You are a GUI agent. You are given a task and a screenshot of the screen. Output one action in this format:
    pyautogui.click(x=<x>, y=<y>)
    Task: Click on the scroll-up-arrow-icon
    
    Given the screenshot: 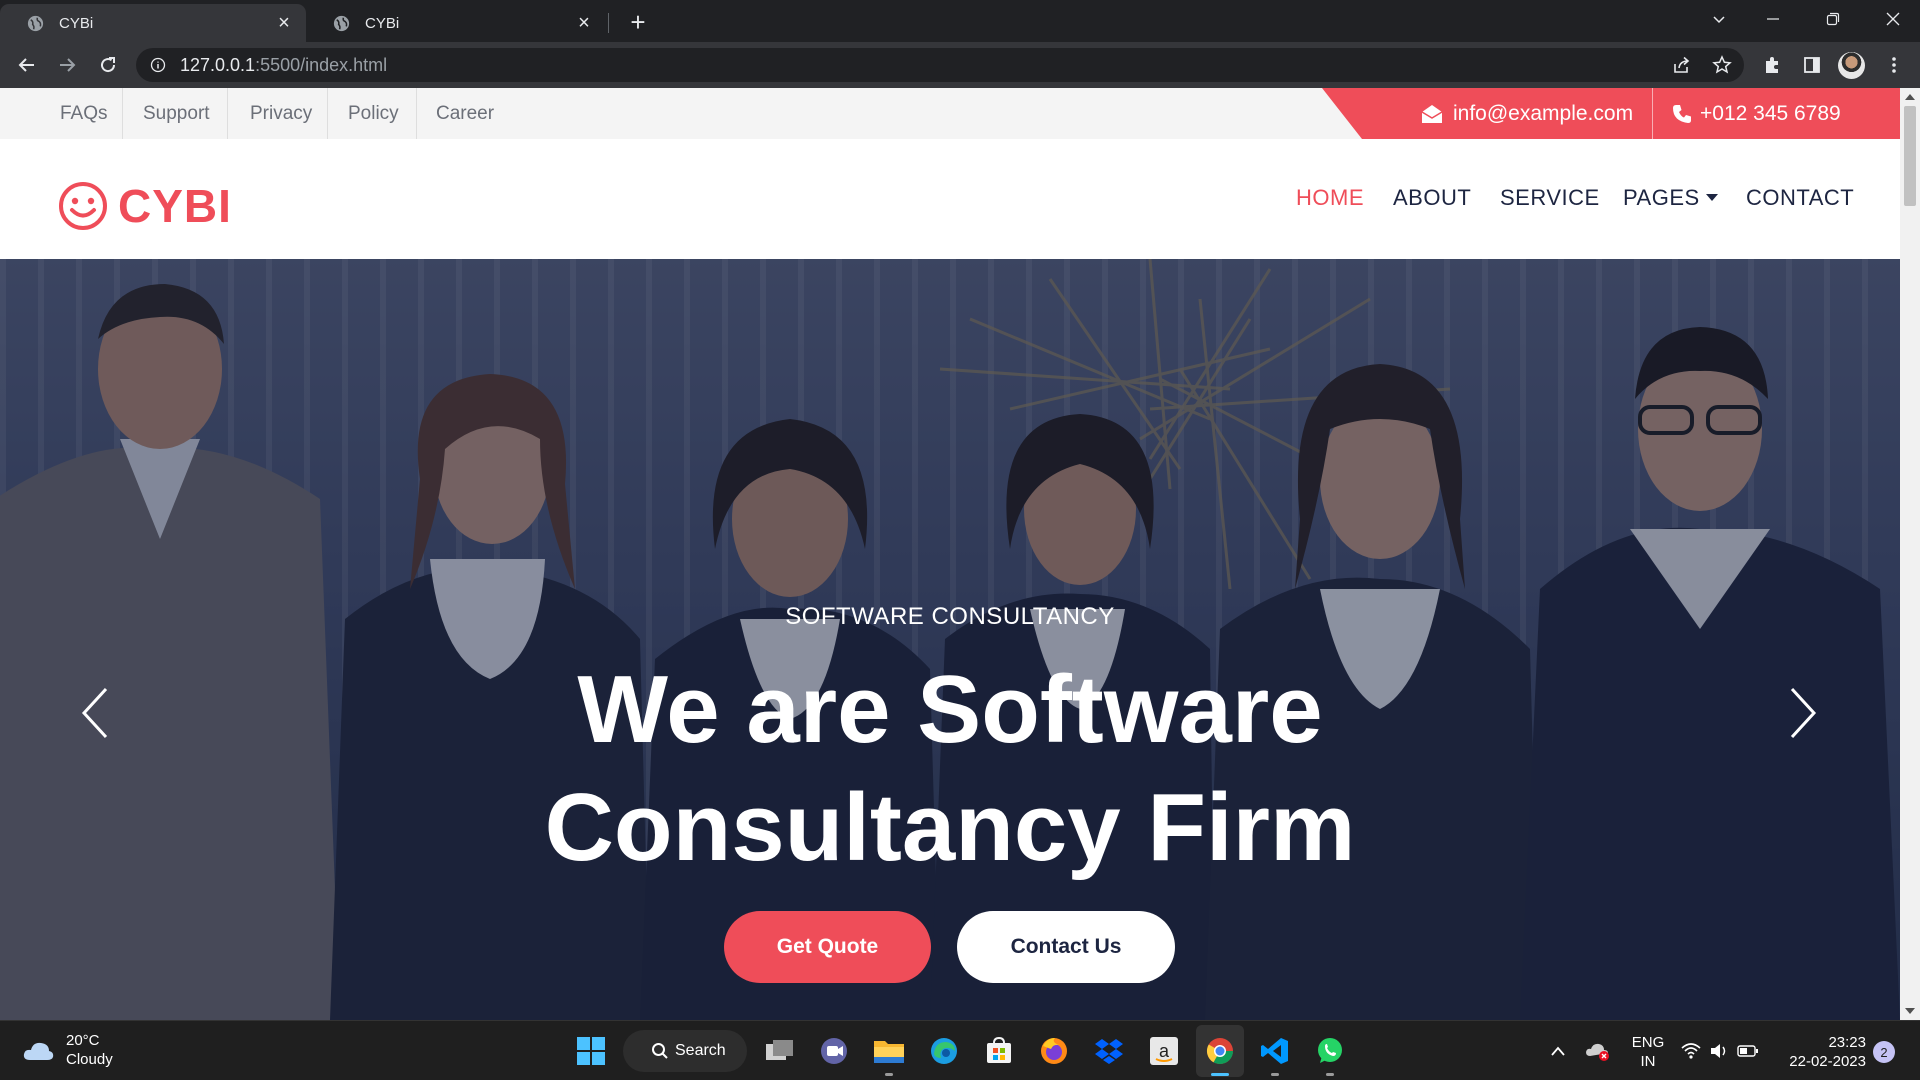 What is the action you would take?
    pyautogui.click(x=1910, y=97)
    